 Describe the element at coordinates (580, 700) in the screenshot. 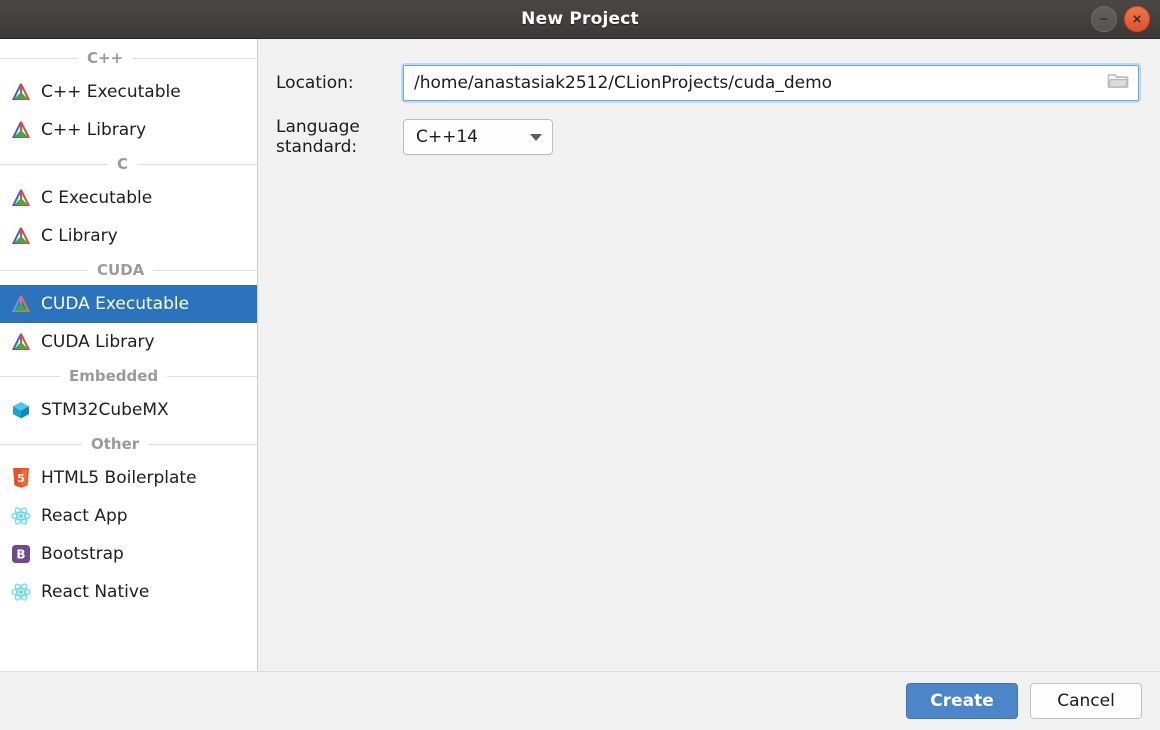

I see `dialog-footer: Create Cancel` at that location.